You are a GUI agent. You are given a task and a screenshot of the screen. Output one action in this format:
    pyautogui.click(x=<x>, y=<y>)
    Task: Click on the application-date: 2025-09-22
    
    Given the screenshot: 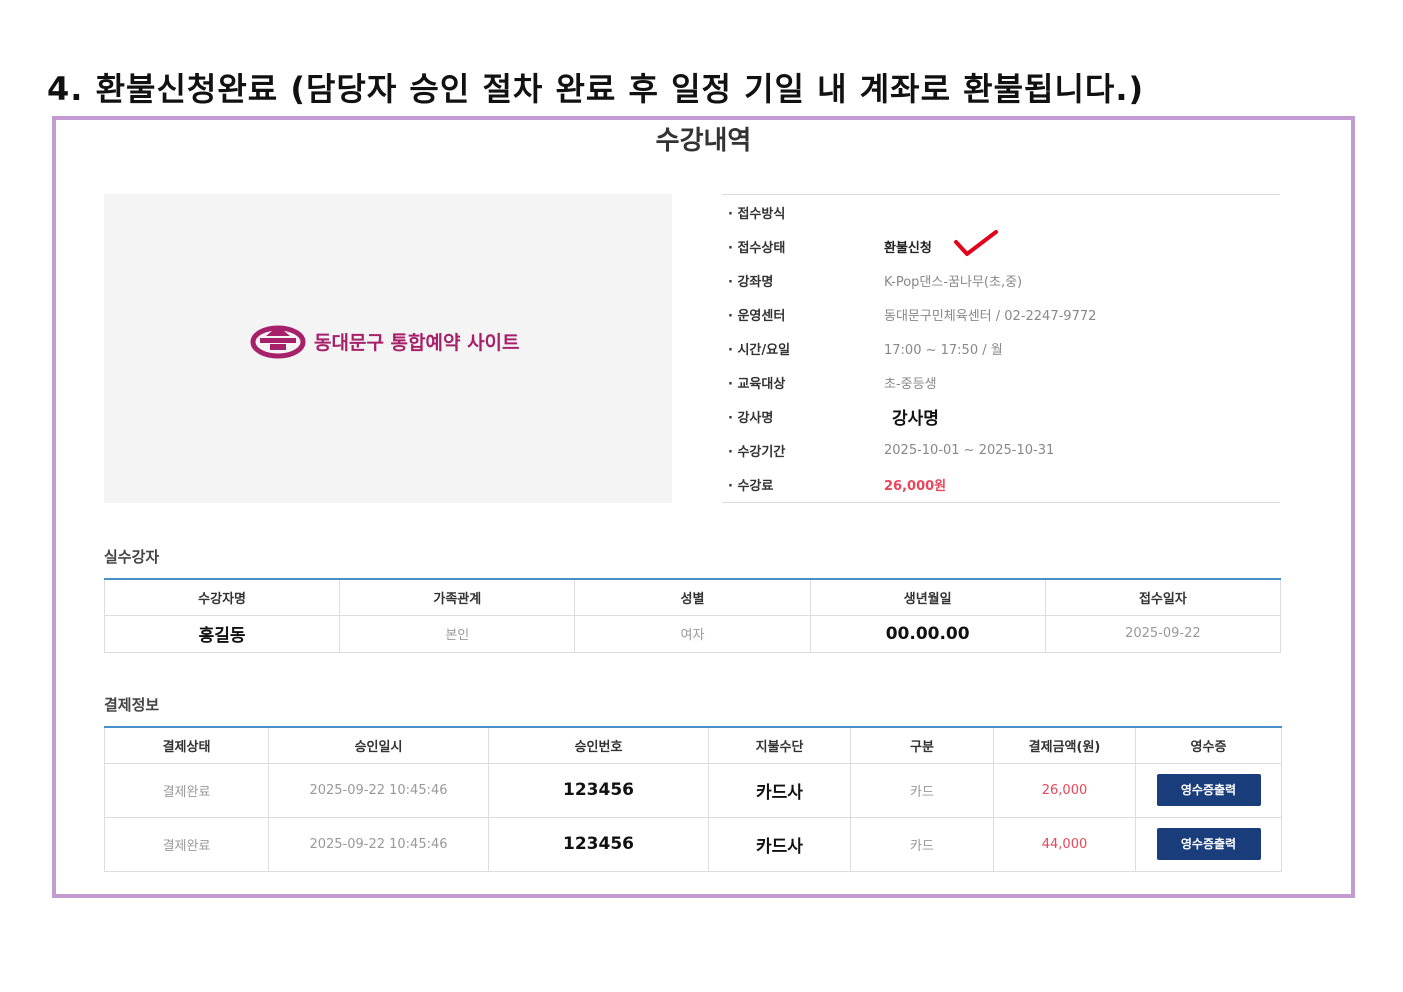 What is the action you would take?
    pyautogui.click(x=1163, y=633)
    